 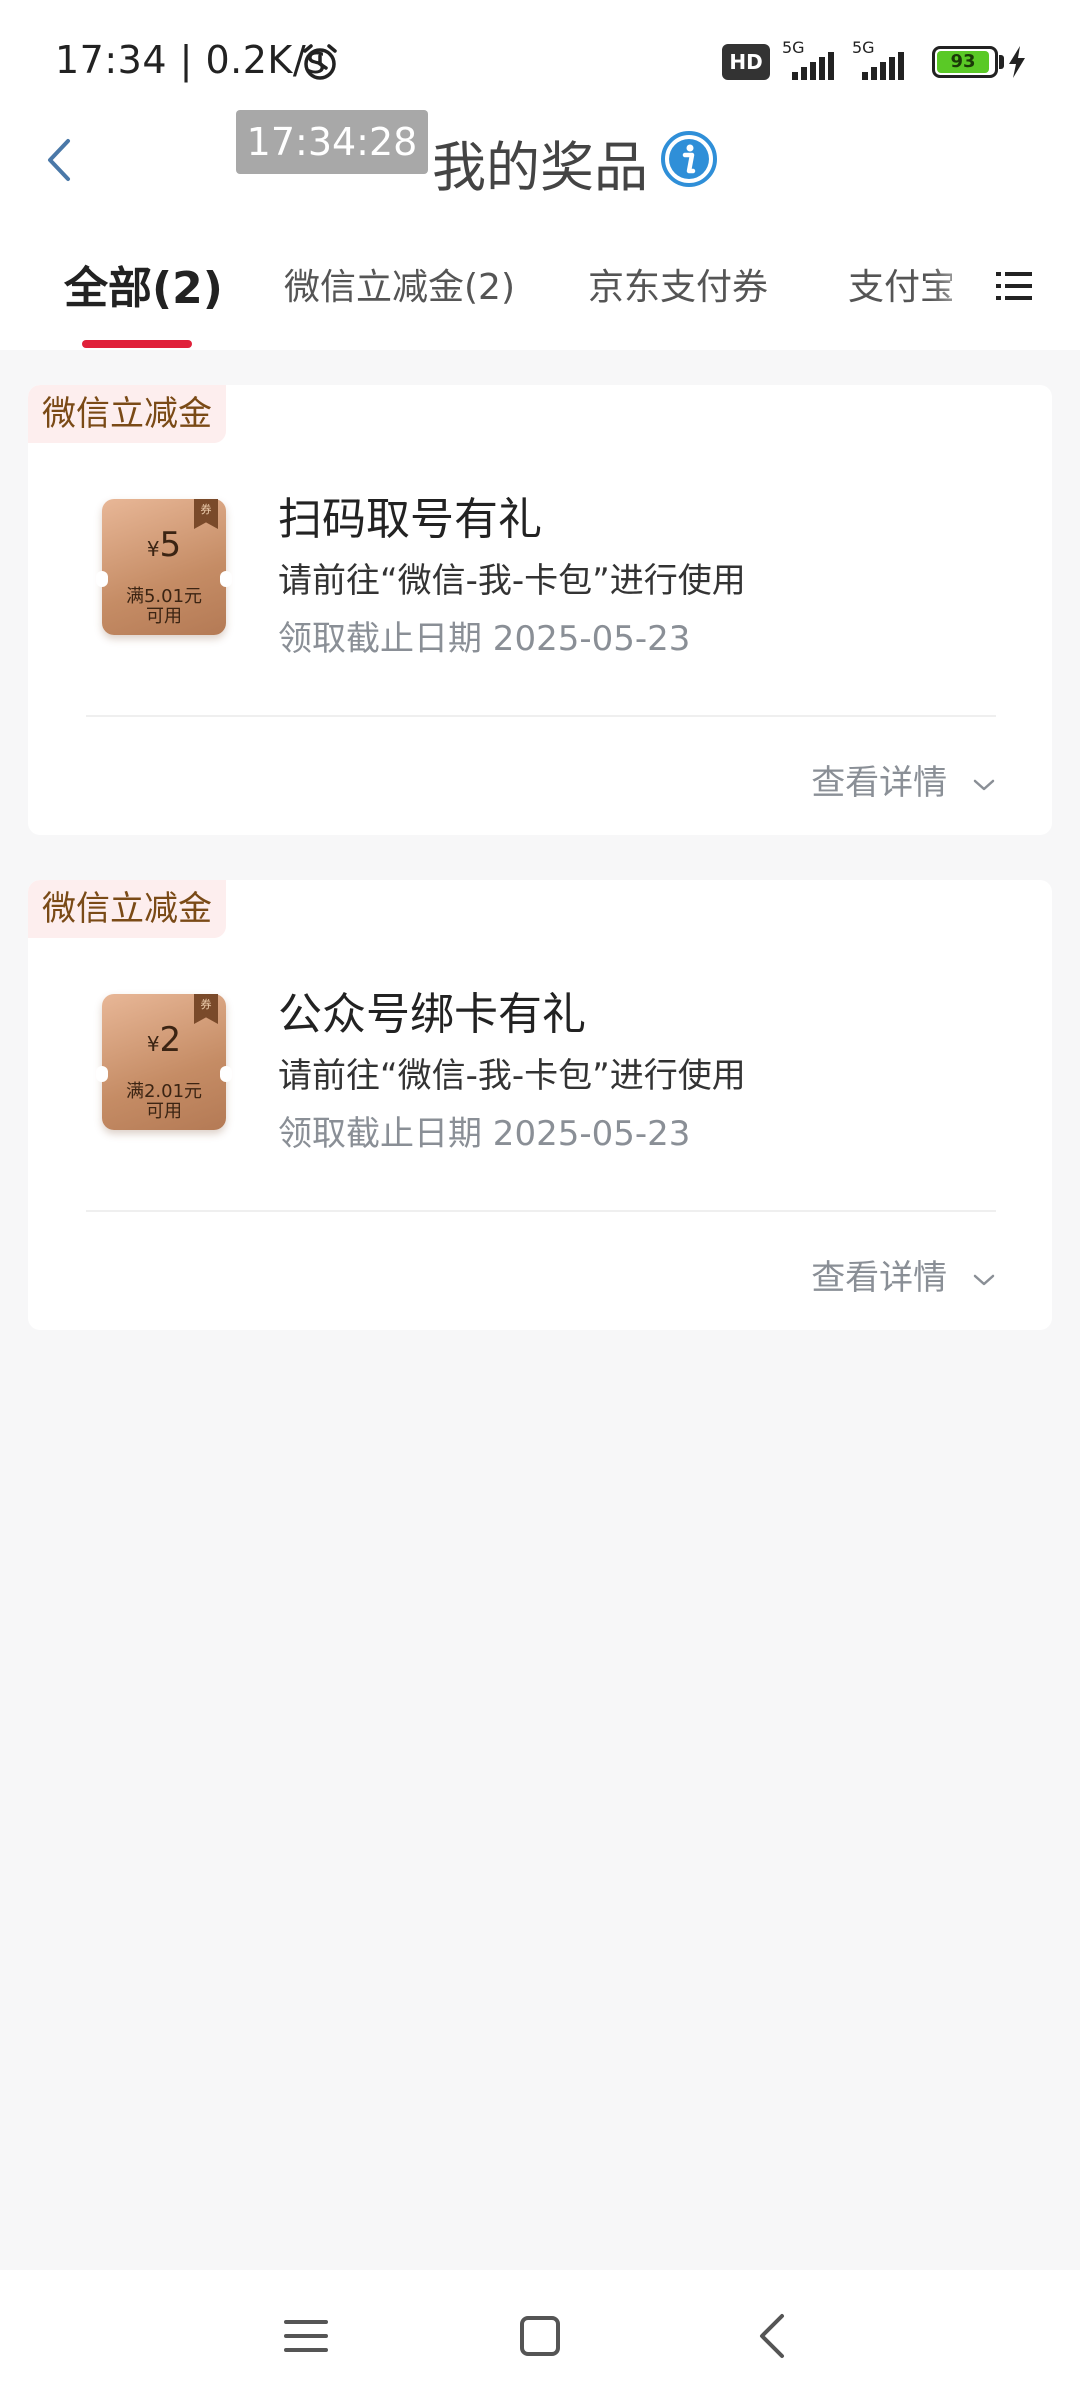 I want to click on battery-icon: 93, so click(x=965, y=62).